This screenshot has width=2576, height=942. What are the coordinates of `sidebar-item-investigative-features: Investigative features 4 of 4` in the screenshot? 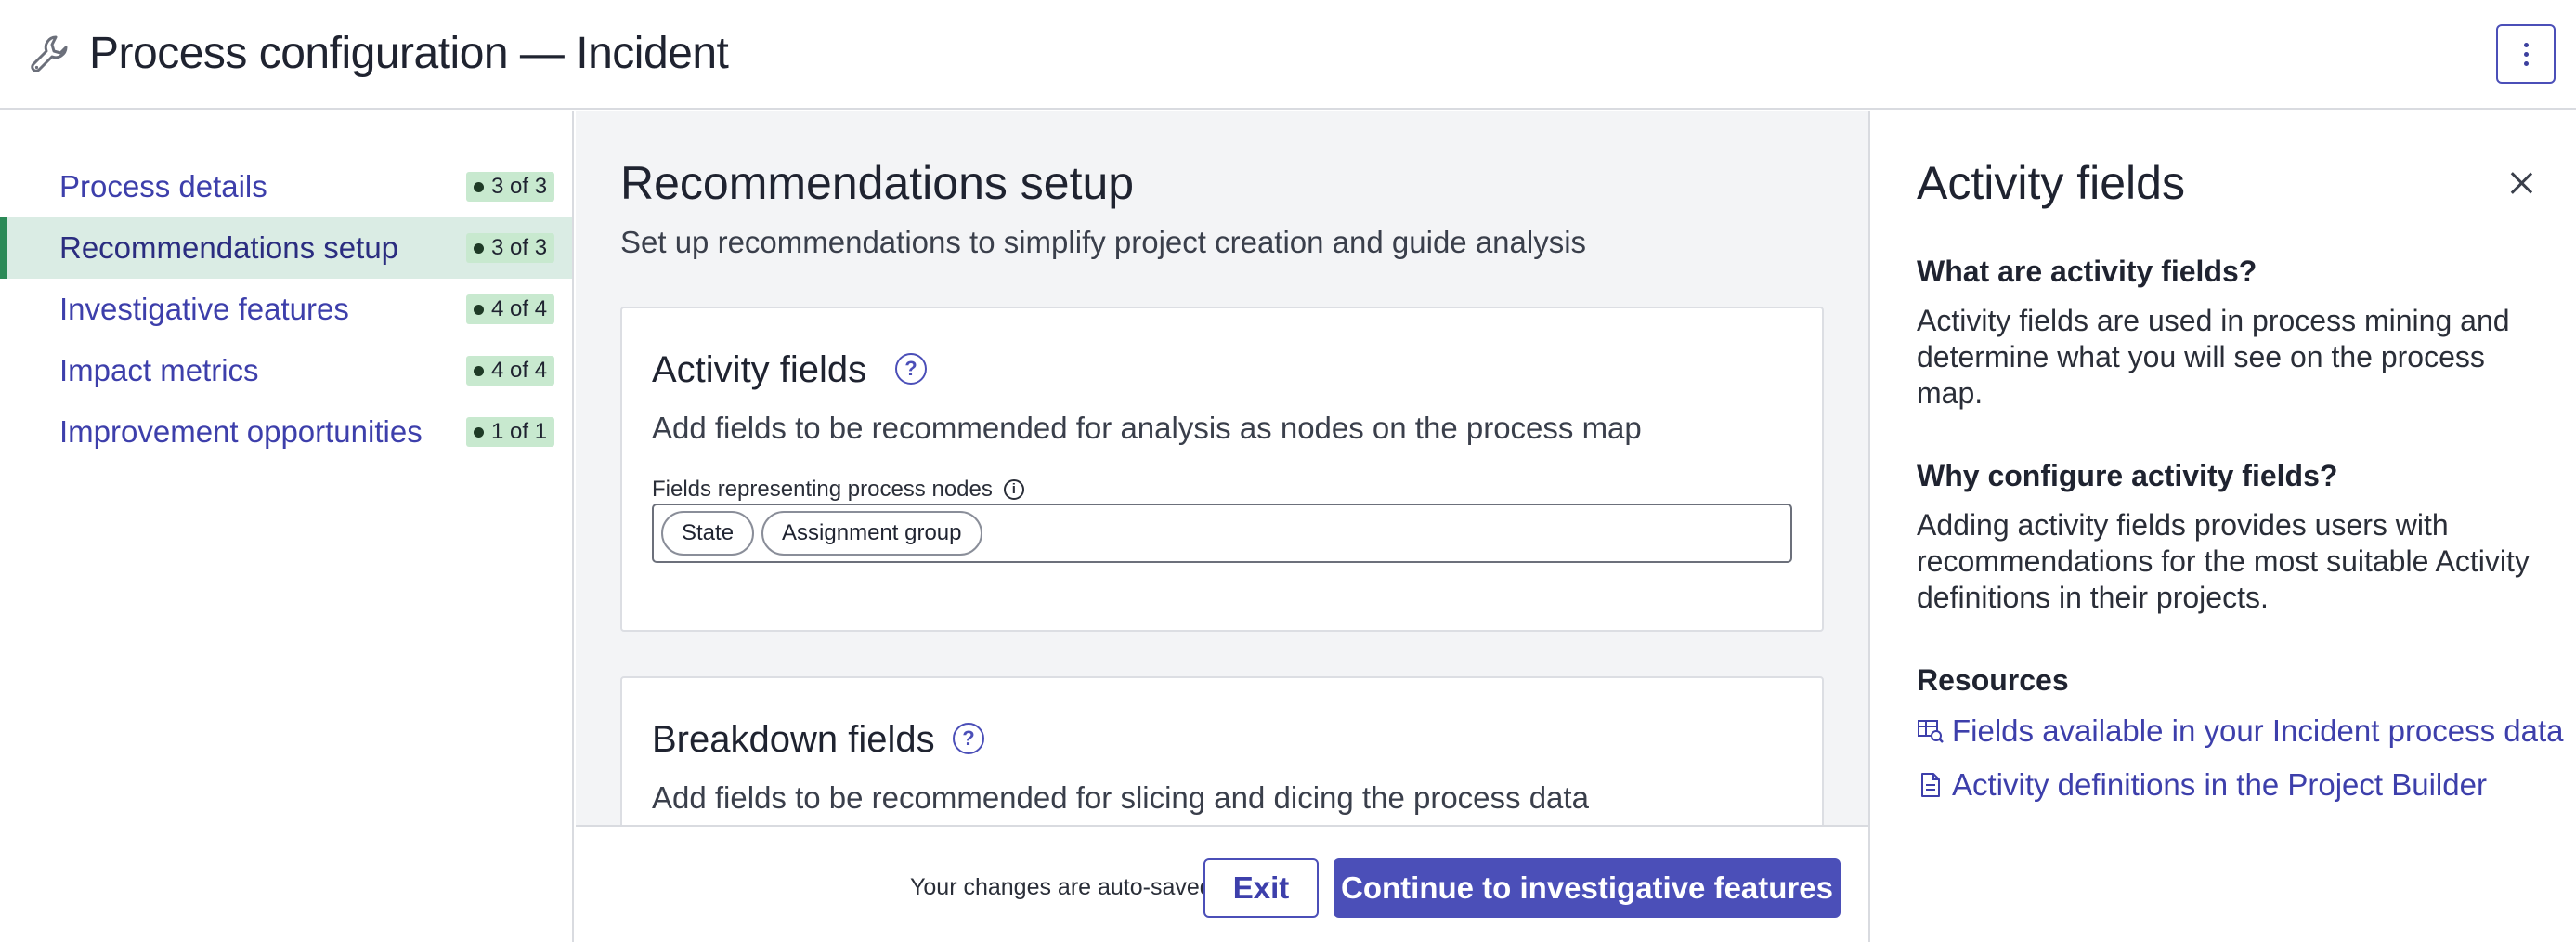 It's located at (286, 309).